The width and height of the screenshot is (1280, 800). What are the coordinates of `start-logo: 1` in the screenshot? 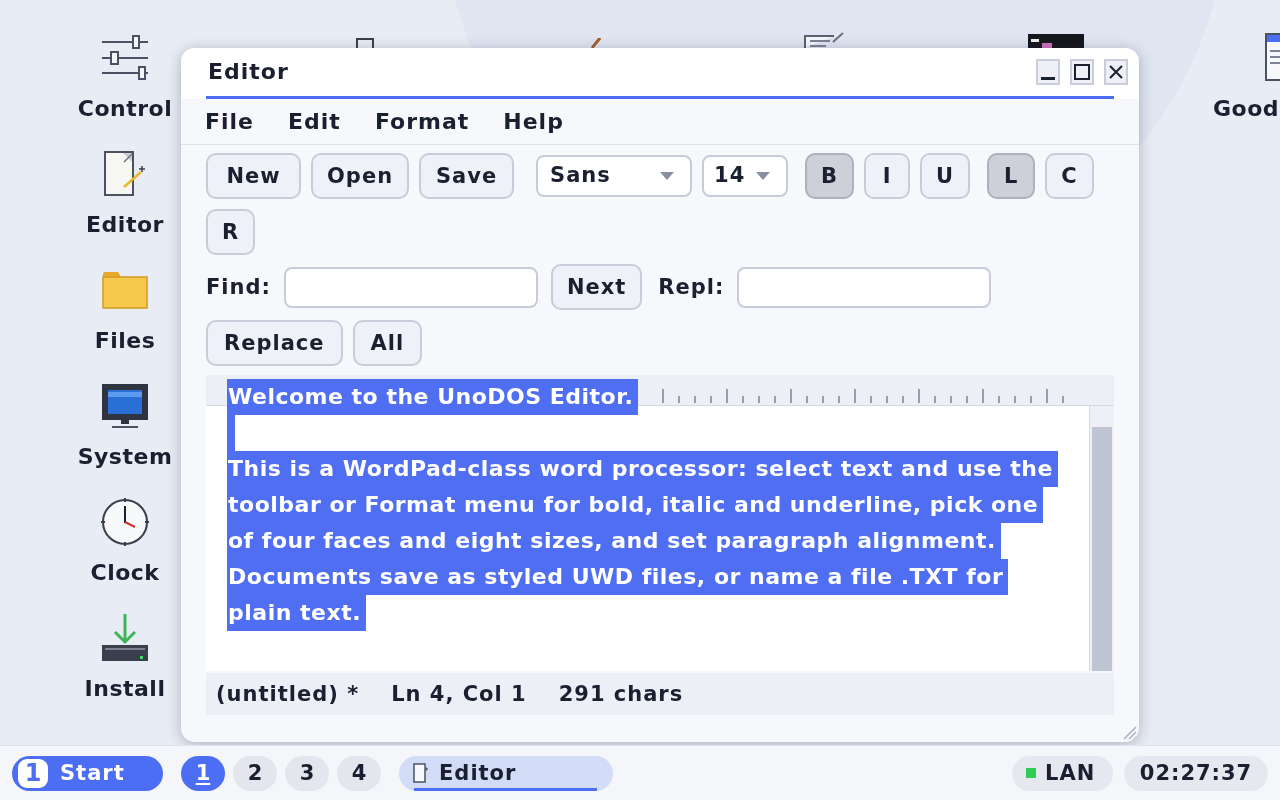 It's located at (33, 773).